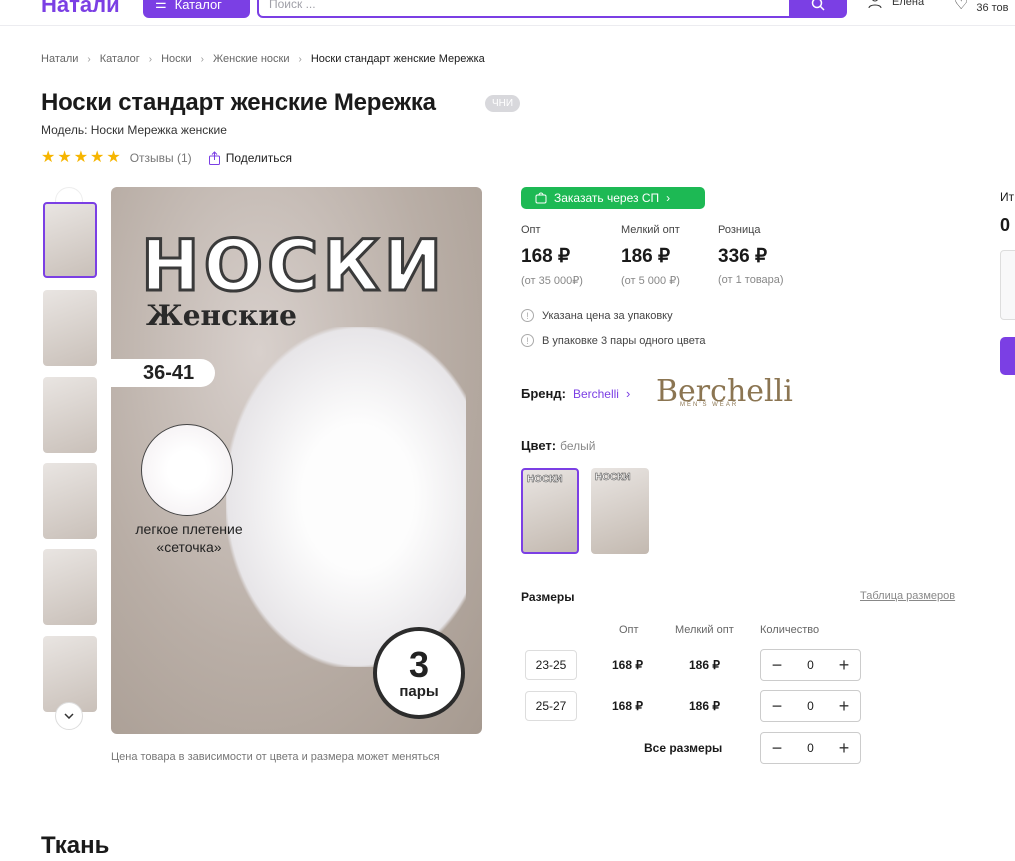  Describe the element at coordinates (198, 6) in the screenshot. I see `catalog-label: Каталог` at that location.